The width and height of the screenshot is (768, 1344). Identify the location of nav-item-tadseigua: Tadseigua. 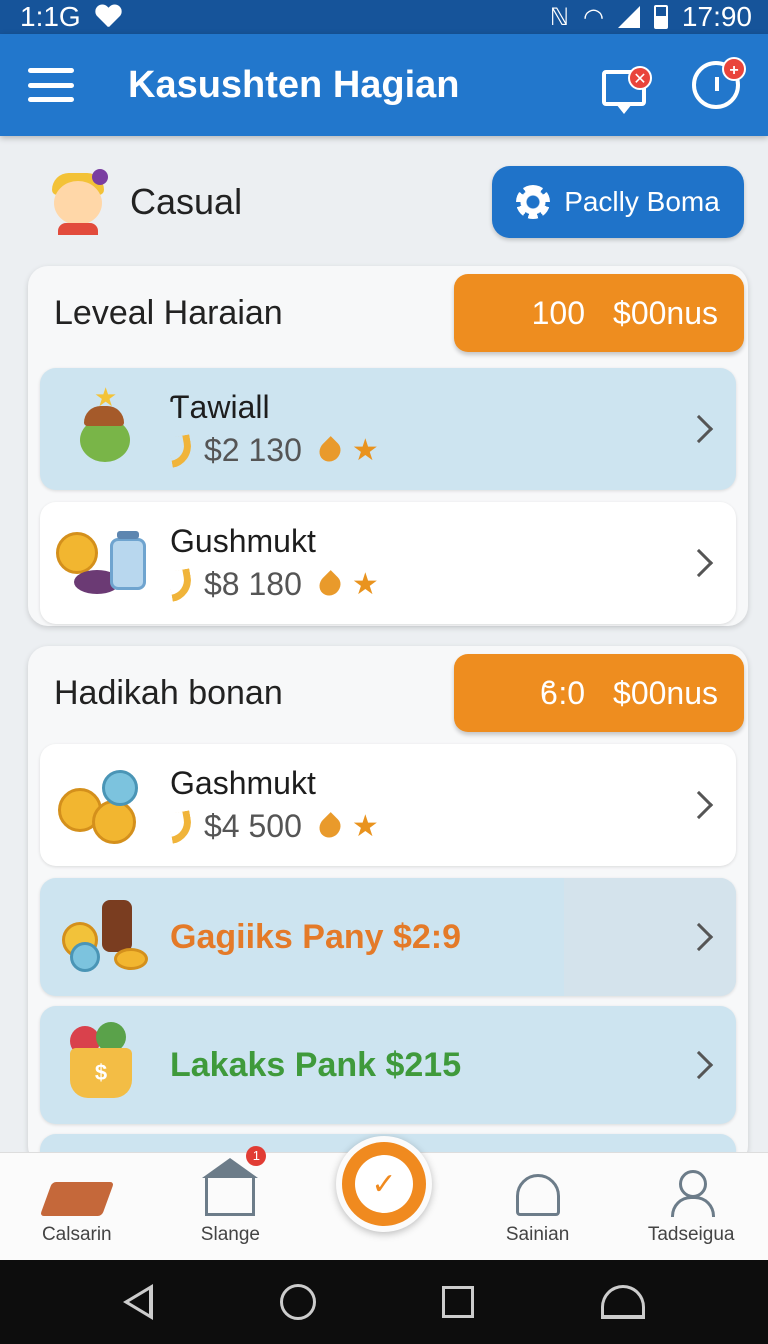
(691, 1206).